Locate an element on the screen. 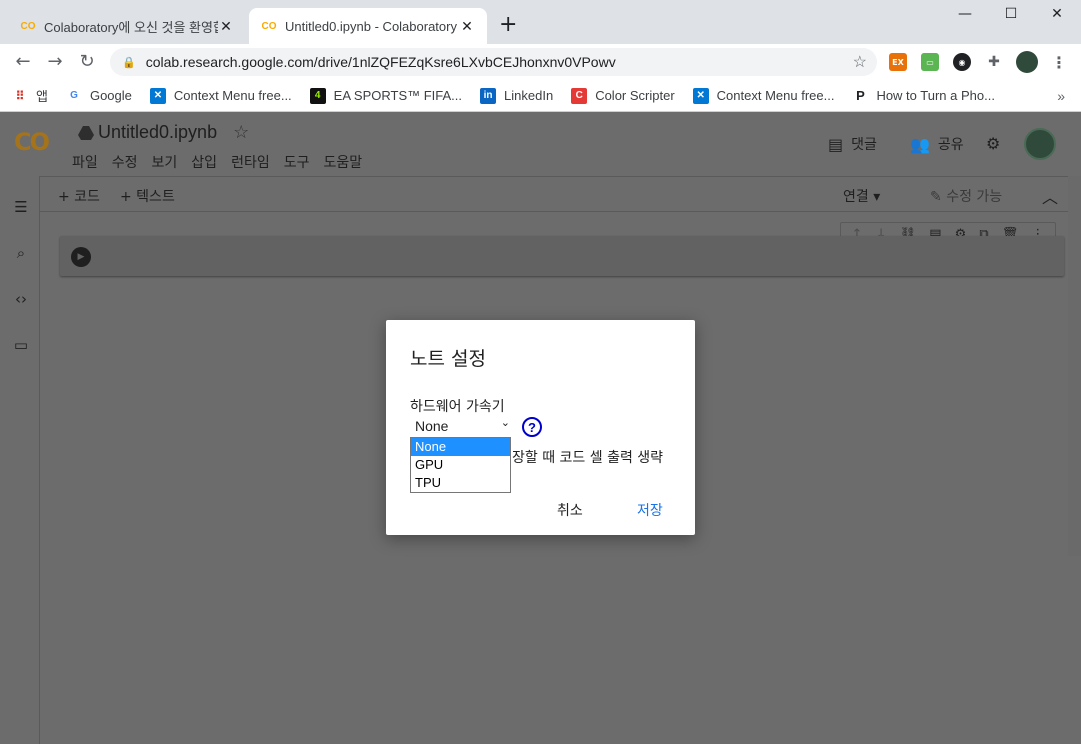  extension-ex-icon: EX is located at coordinates (898, 62).